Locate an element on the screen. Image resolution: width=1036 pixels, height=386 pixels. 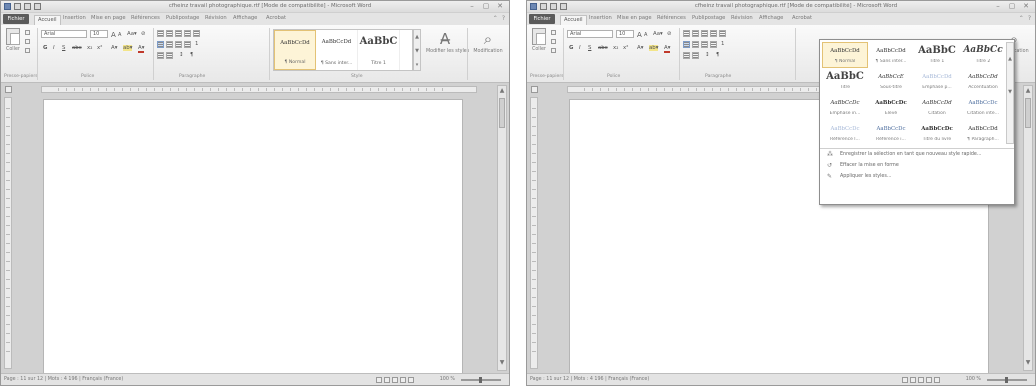
gallery-up-icon: ▲ is located at coordinates (417, 37).